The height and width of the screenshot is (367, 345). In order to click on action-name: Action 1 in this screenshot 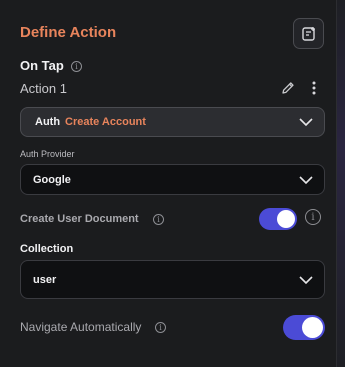, I will do `click(43, 88)`.